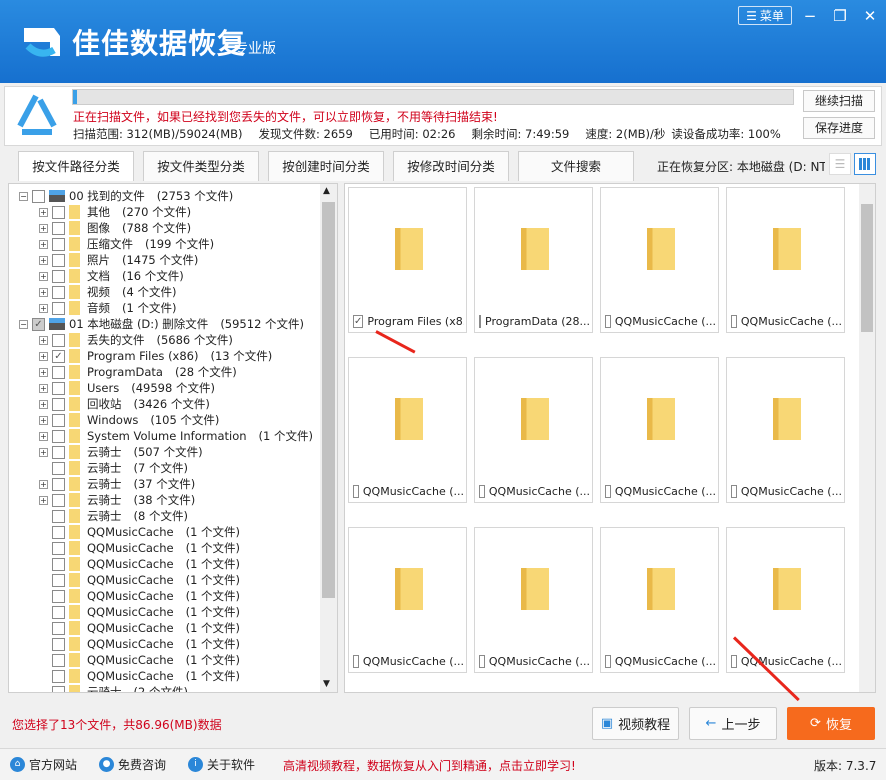  I want to click on tab-by-created: 按创建时间分类, so click(326, 166).